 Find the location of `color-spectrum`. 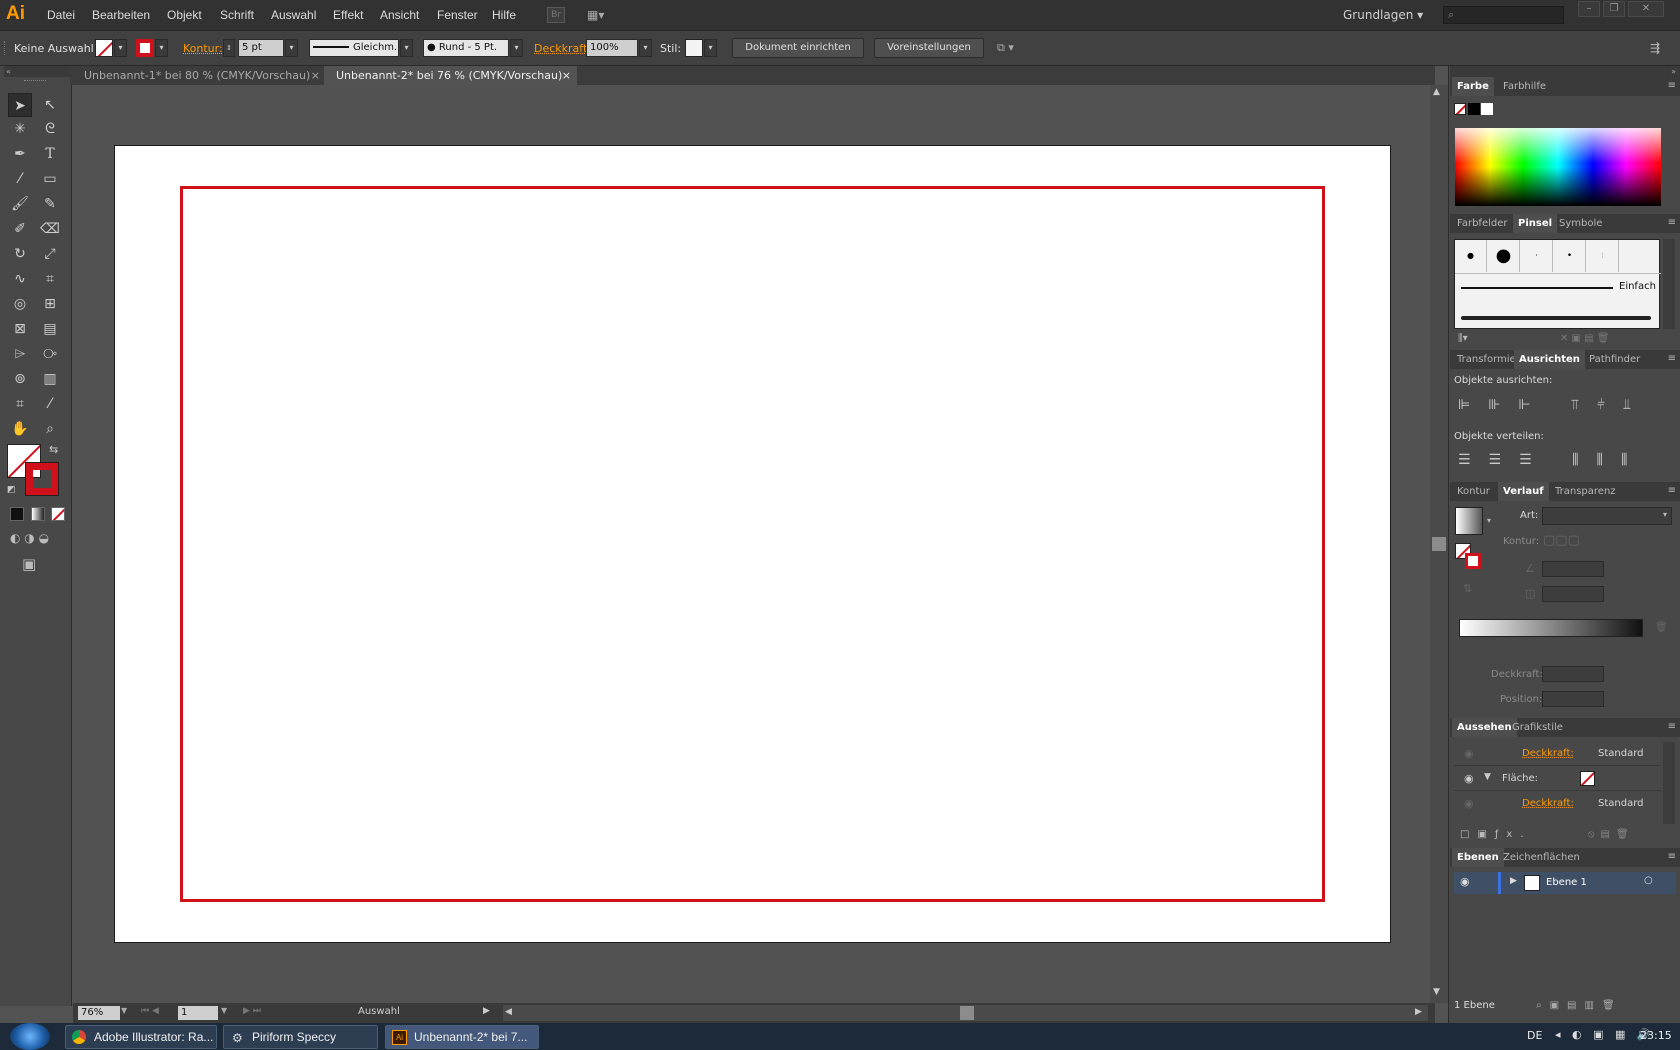

color-spectrum is located at coordinates (1558, 167).